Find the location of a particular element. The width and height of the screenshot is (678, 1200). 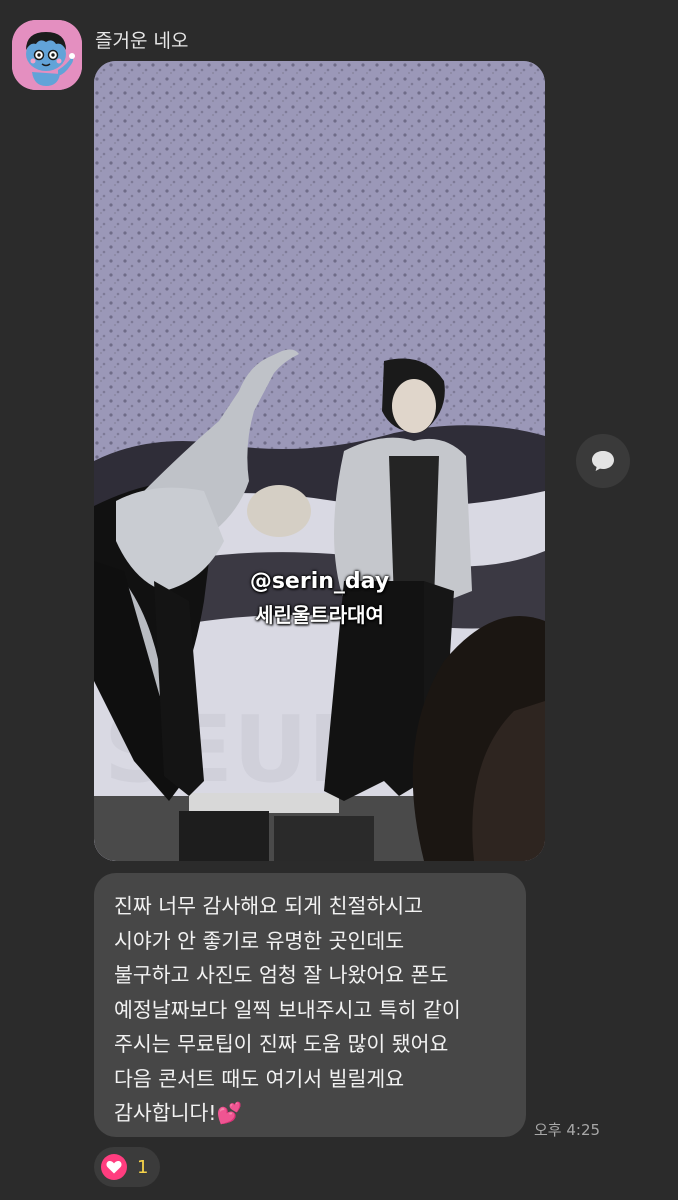

message-line: 주시는 무료팁이 진짜 도움 많이 됐어요 is located at coordinates (281, 1044).